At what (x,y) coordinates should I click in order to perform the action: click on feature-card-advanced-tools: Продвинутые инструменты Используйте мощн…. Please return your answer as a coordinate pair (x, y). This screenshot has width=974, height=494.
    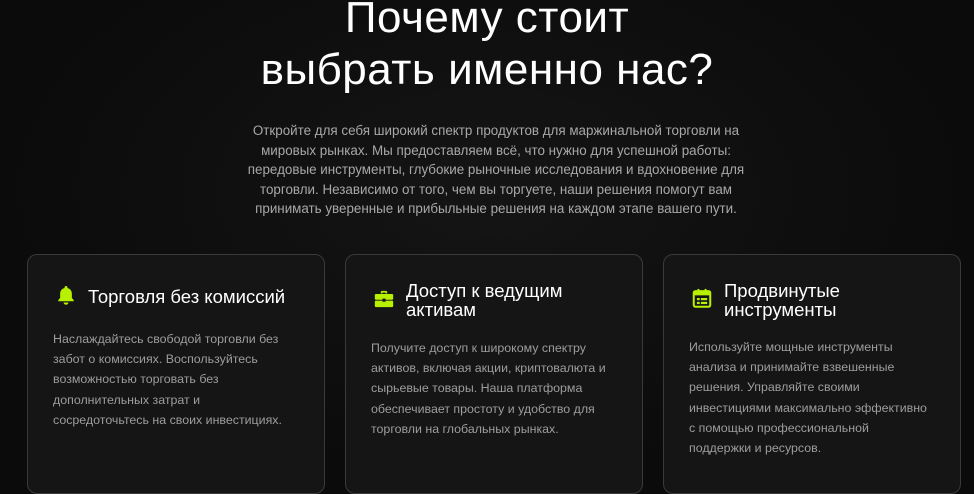
    Looking at the image, I should click on (812, 374).